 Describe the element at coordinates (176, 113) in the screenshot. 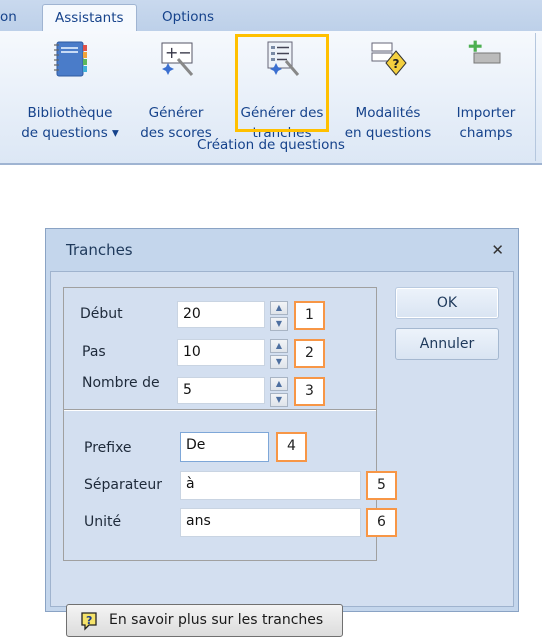

I see `generate-scores-label-1: Générer` at that location.